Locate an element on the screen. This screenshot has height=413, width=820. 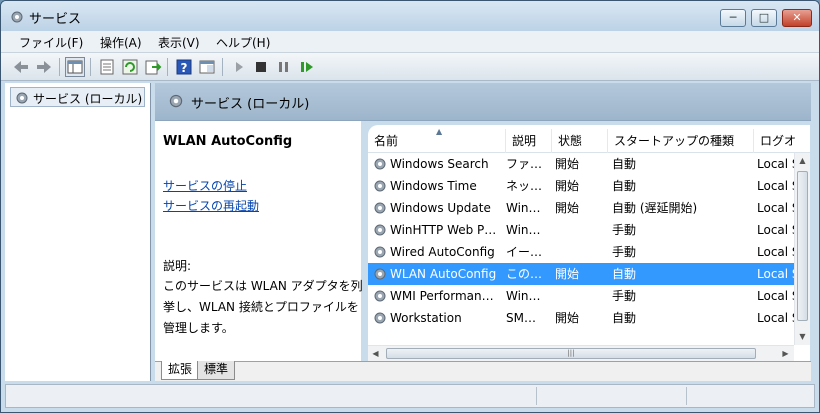
column-status: 状態 is located at coordinates (580, 141).